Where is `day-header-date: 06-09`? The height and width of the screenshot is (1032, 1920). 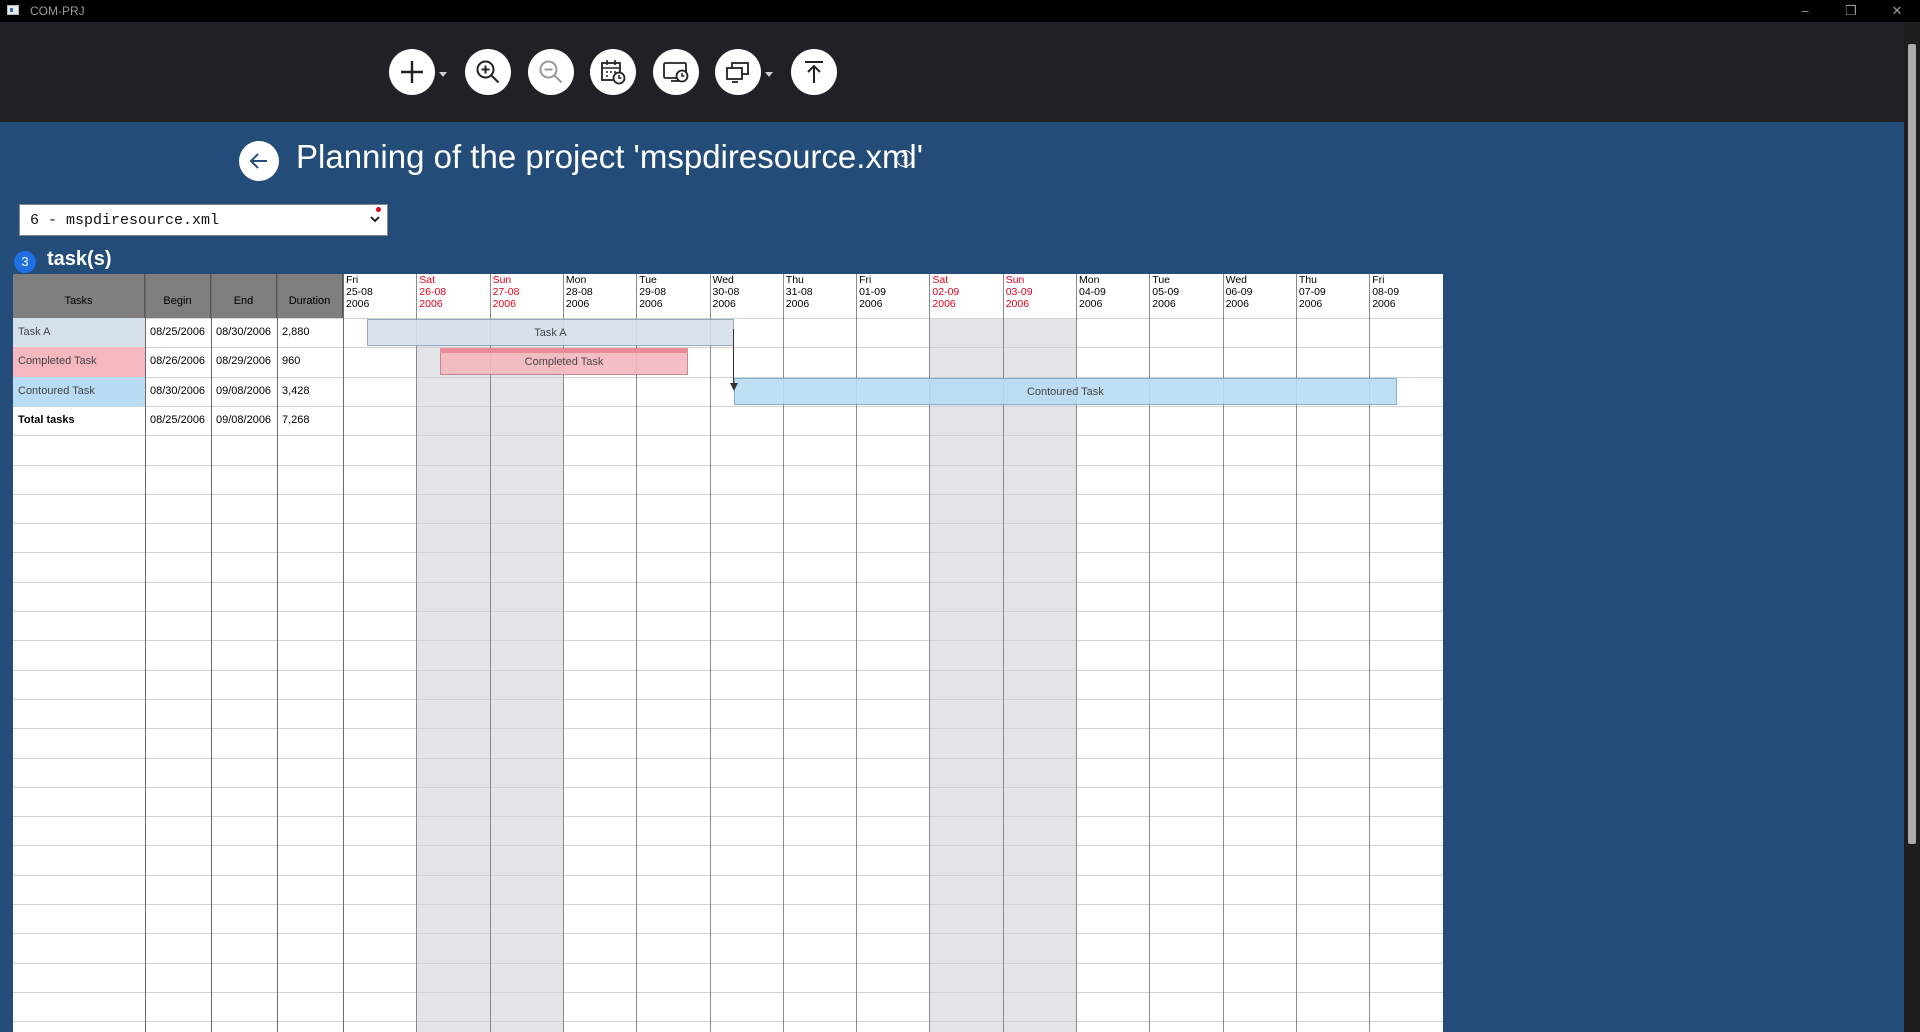 day-header-date: 06-09 is located at coordinates (1239, 292).